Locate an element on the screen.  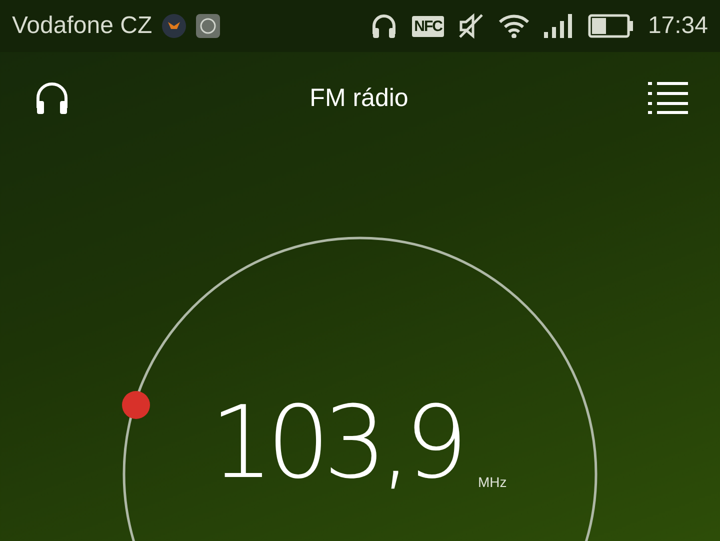
screen-title: FM rádio is located at coordinates (359, 98).